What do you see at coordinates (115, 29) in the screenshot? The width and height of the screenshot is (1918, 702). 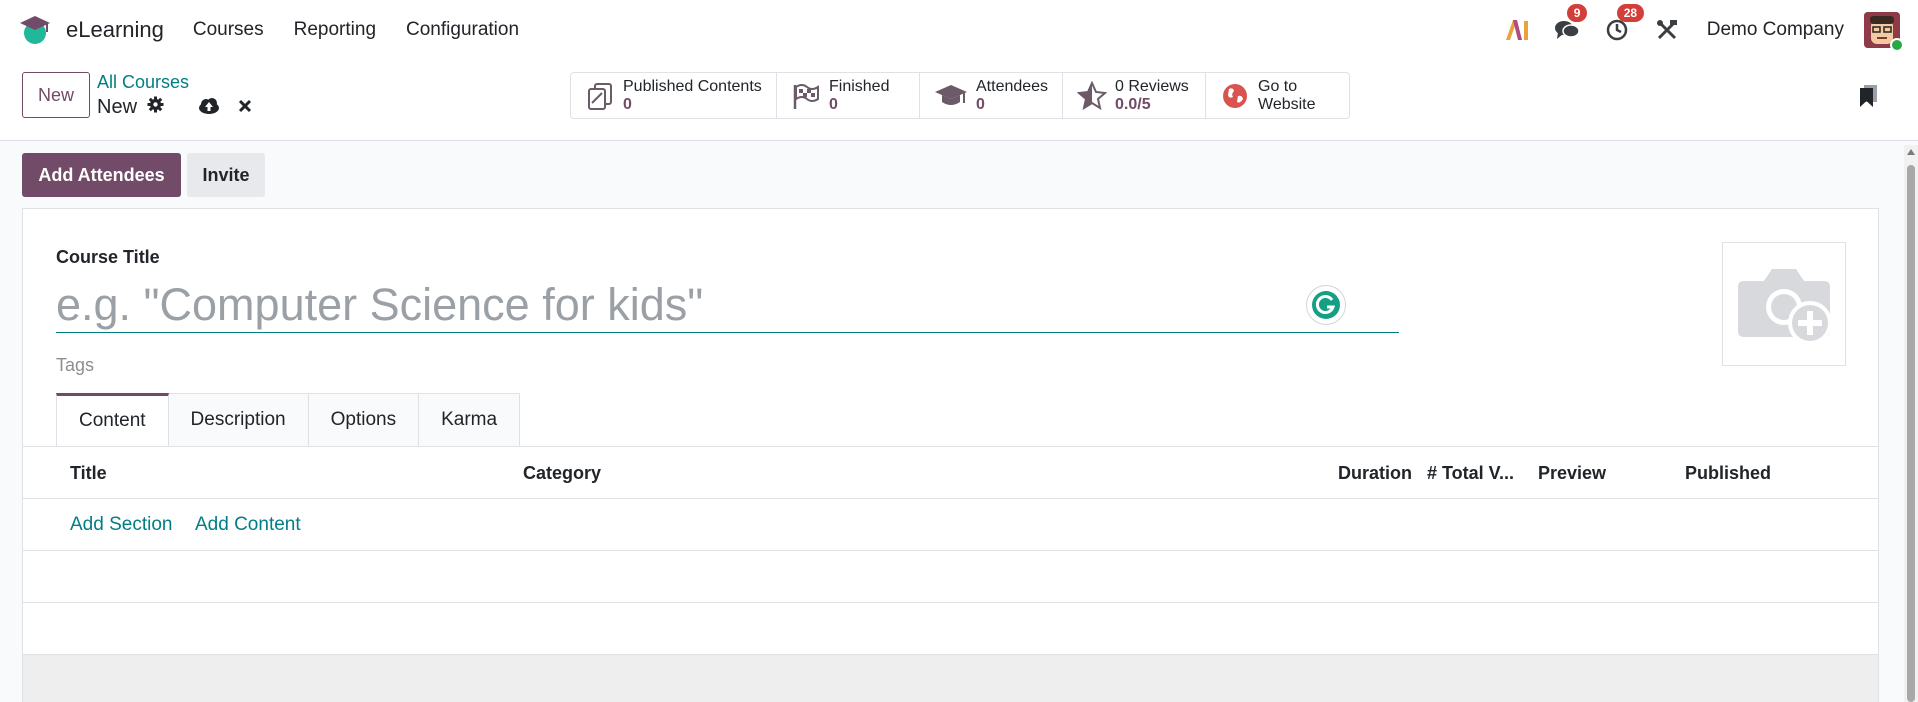 I see `app-name: eLearning` at bounding box center [115, 29].